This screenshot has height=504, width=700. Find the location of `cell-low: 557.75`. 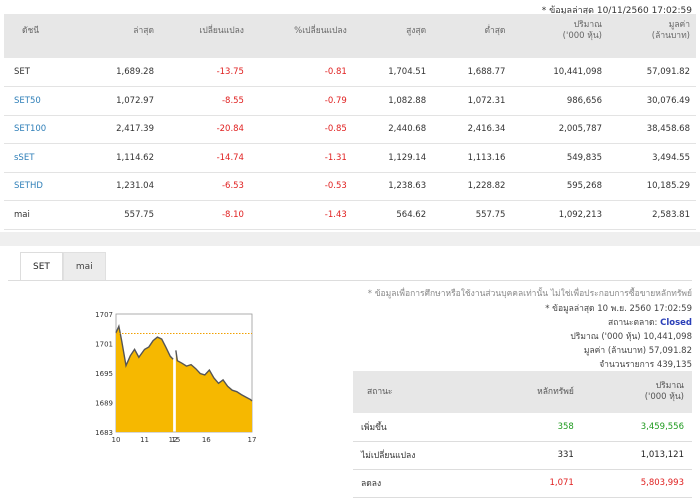

cell-low: 557.75 is located at coordinates (472, 215).